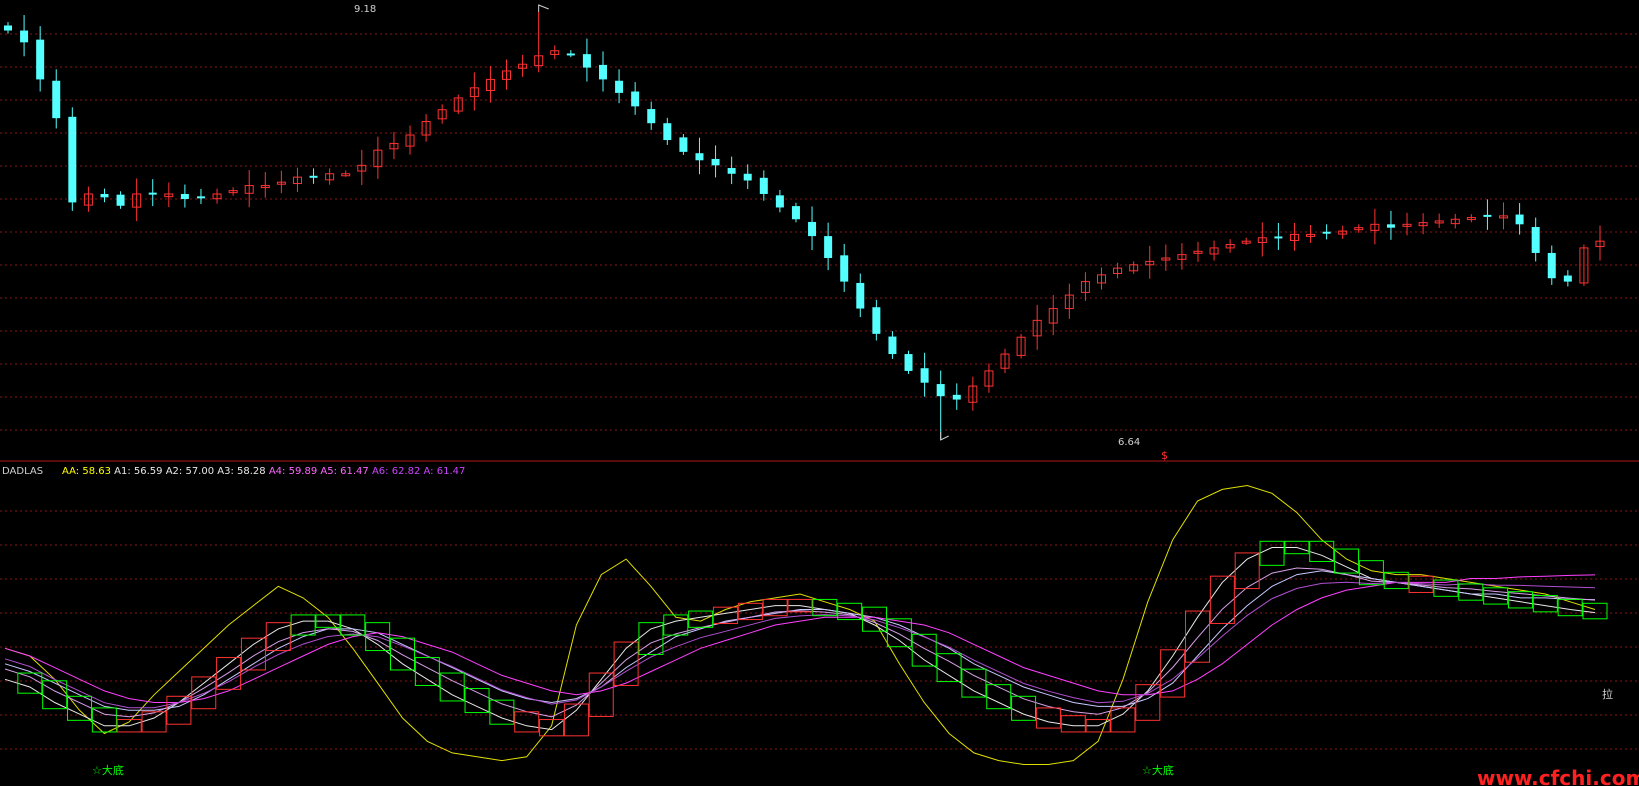  I want to click on indicator-value-a5: A5: 61.47, so click(346, 471).